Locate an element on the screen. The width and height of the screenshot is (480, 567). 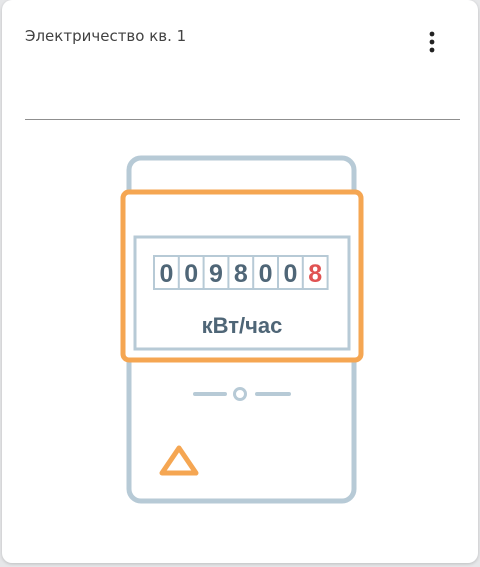
warning-triangle-icon is located at coordinates (179, 460).